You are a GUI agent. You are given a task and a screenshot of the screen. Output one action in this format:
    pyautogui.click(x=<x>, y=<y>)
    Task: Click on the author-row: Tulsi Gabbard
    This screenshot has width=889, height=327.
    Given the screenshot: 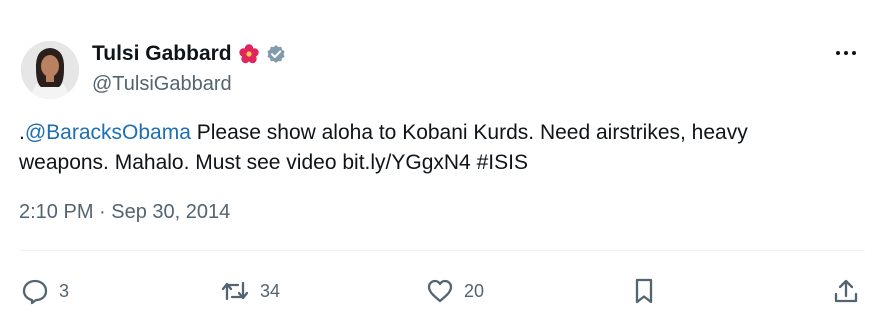 What is the action you would take?
    pyautogui.click(x=189, y=54)
    